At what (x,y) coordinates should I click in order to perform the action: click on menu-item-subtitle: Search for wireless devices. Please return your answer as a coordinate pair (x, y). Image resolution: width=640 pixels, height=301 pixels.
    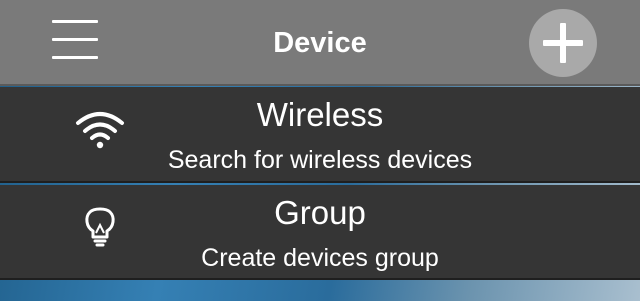
    Looking at the image, I should click on (320, 160).